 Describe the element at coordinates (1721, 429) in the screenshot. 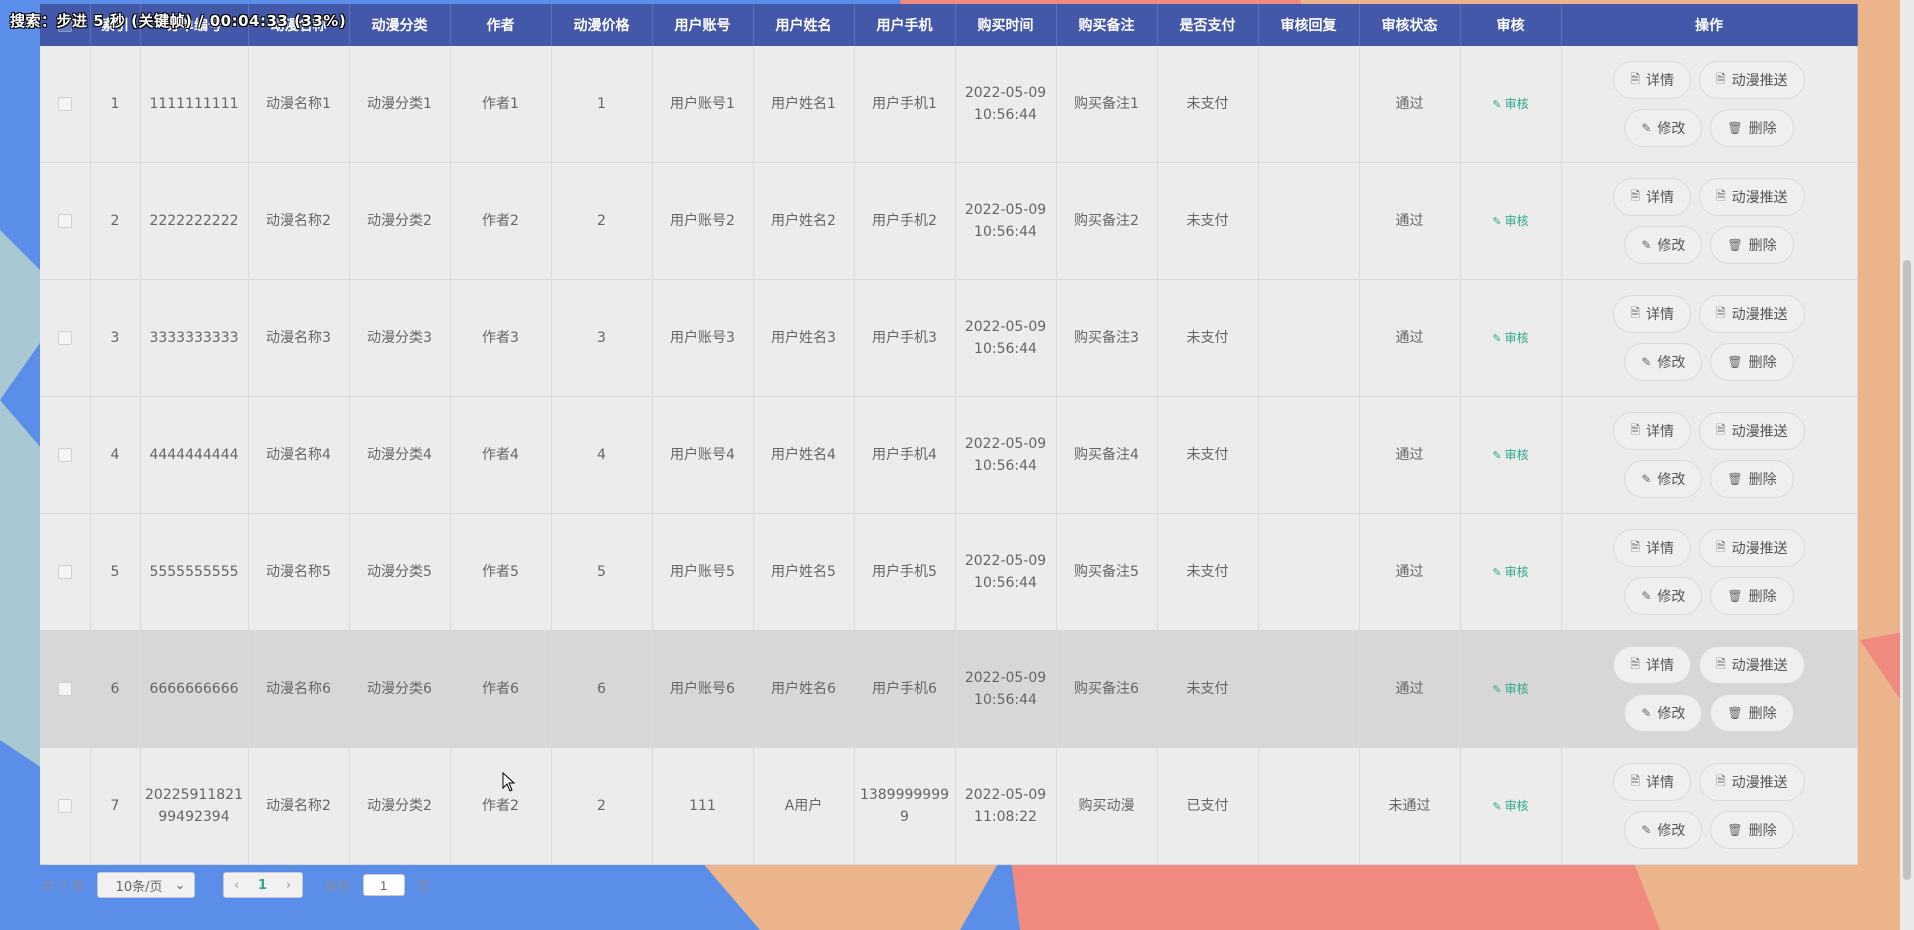

I see `document-icon: 🗎` at that location.